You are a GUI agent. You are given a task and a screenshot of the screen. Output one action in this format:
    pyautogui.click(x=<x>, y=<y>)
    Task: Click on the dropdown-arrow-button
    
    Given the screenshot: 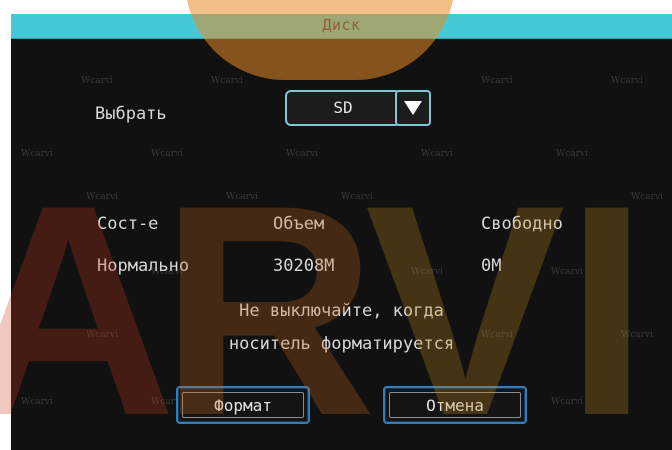 What is the action you would take?
    pyautogui.click(x=413, y=108)
    